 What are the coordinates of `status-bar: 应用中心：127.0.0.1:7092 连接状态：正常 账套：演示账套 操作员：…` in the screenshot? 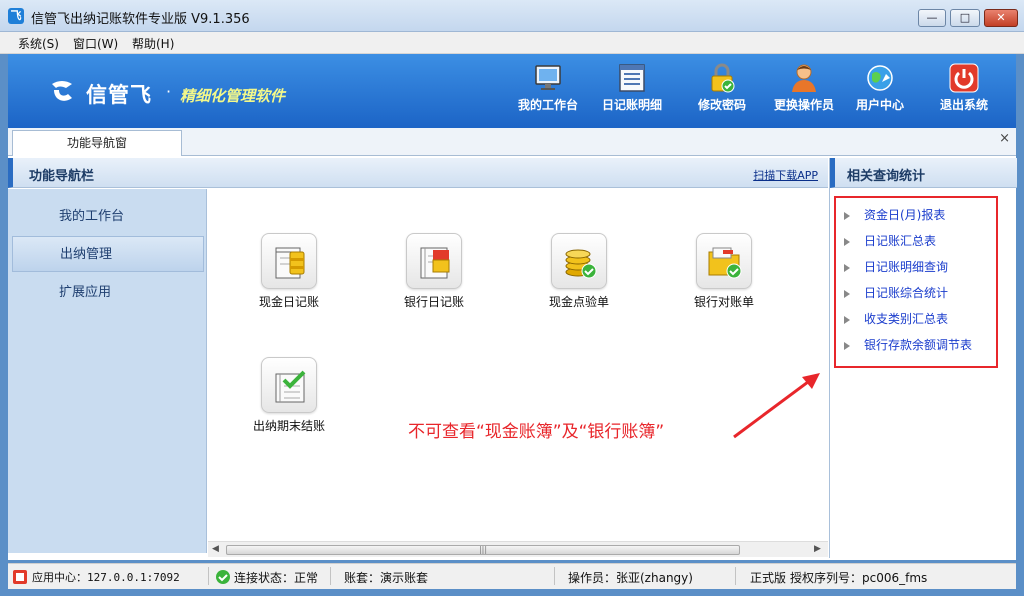 It's located at (512, 576).